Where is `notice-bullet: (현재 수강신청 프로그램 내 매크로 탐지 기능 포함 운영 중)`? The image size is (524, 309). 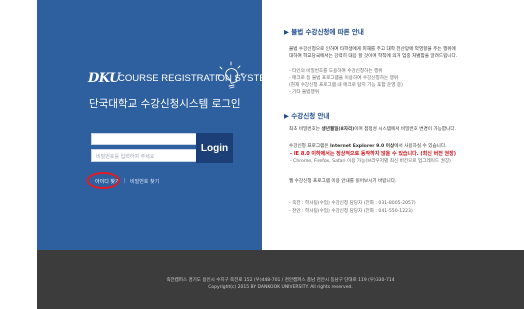 notice-bullet: (현재 수강신청 프로그램 내 매크로 탐지 기능 포함 운영 중) is located at coordinates (346, 85).